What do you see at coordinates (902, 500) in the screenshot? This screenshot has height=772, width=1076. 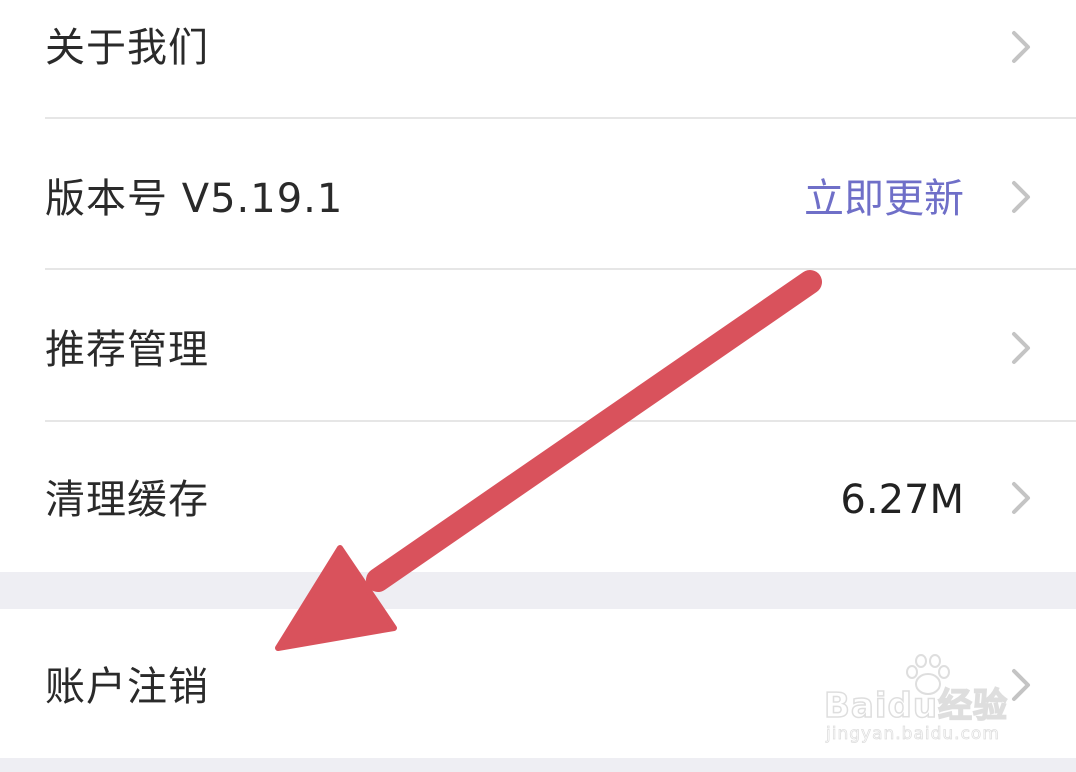 I see `cache-size-value: 6.27M` at bounding box center [902, 500].